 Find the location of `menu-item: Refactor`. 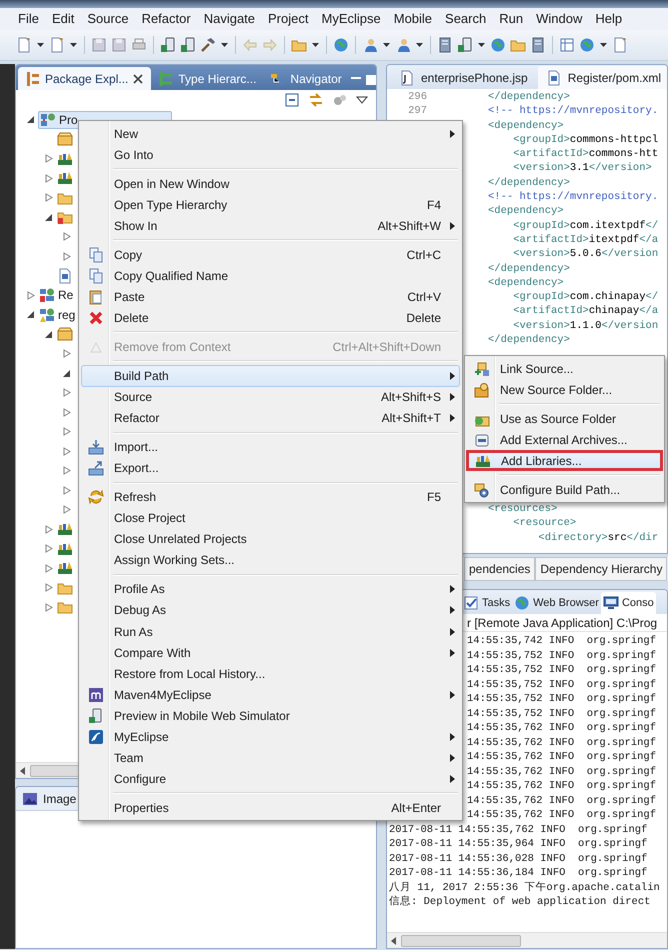

menu-item: Refactor is located at coordinates (166, 19).